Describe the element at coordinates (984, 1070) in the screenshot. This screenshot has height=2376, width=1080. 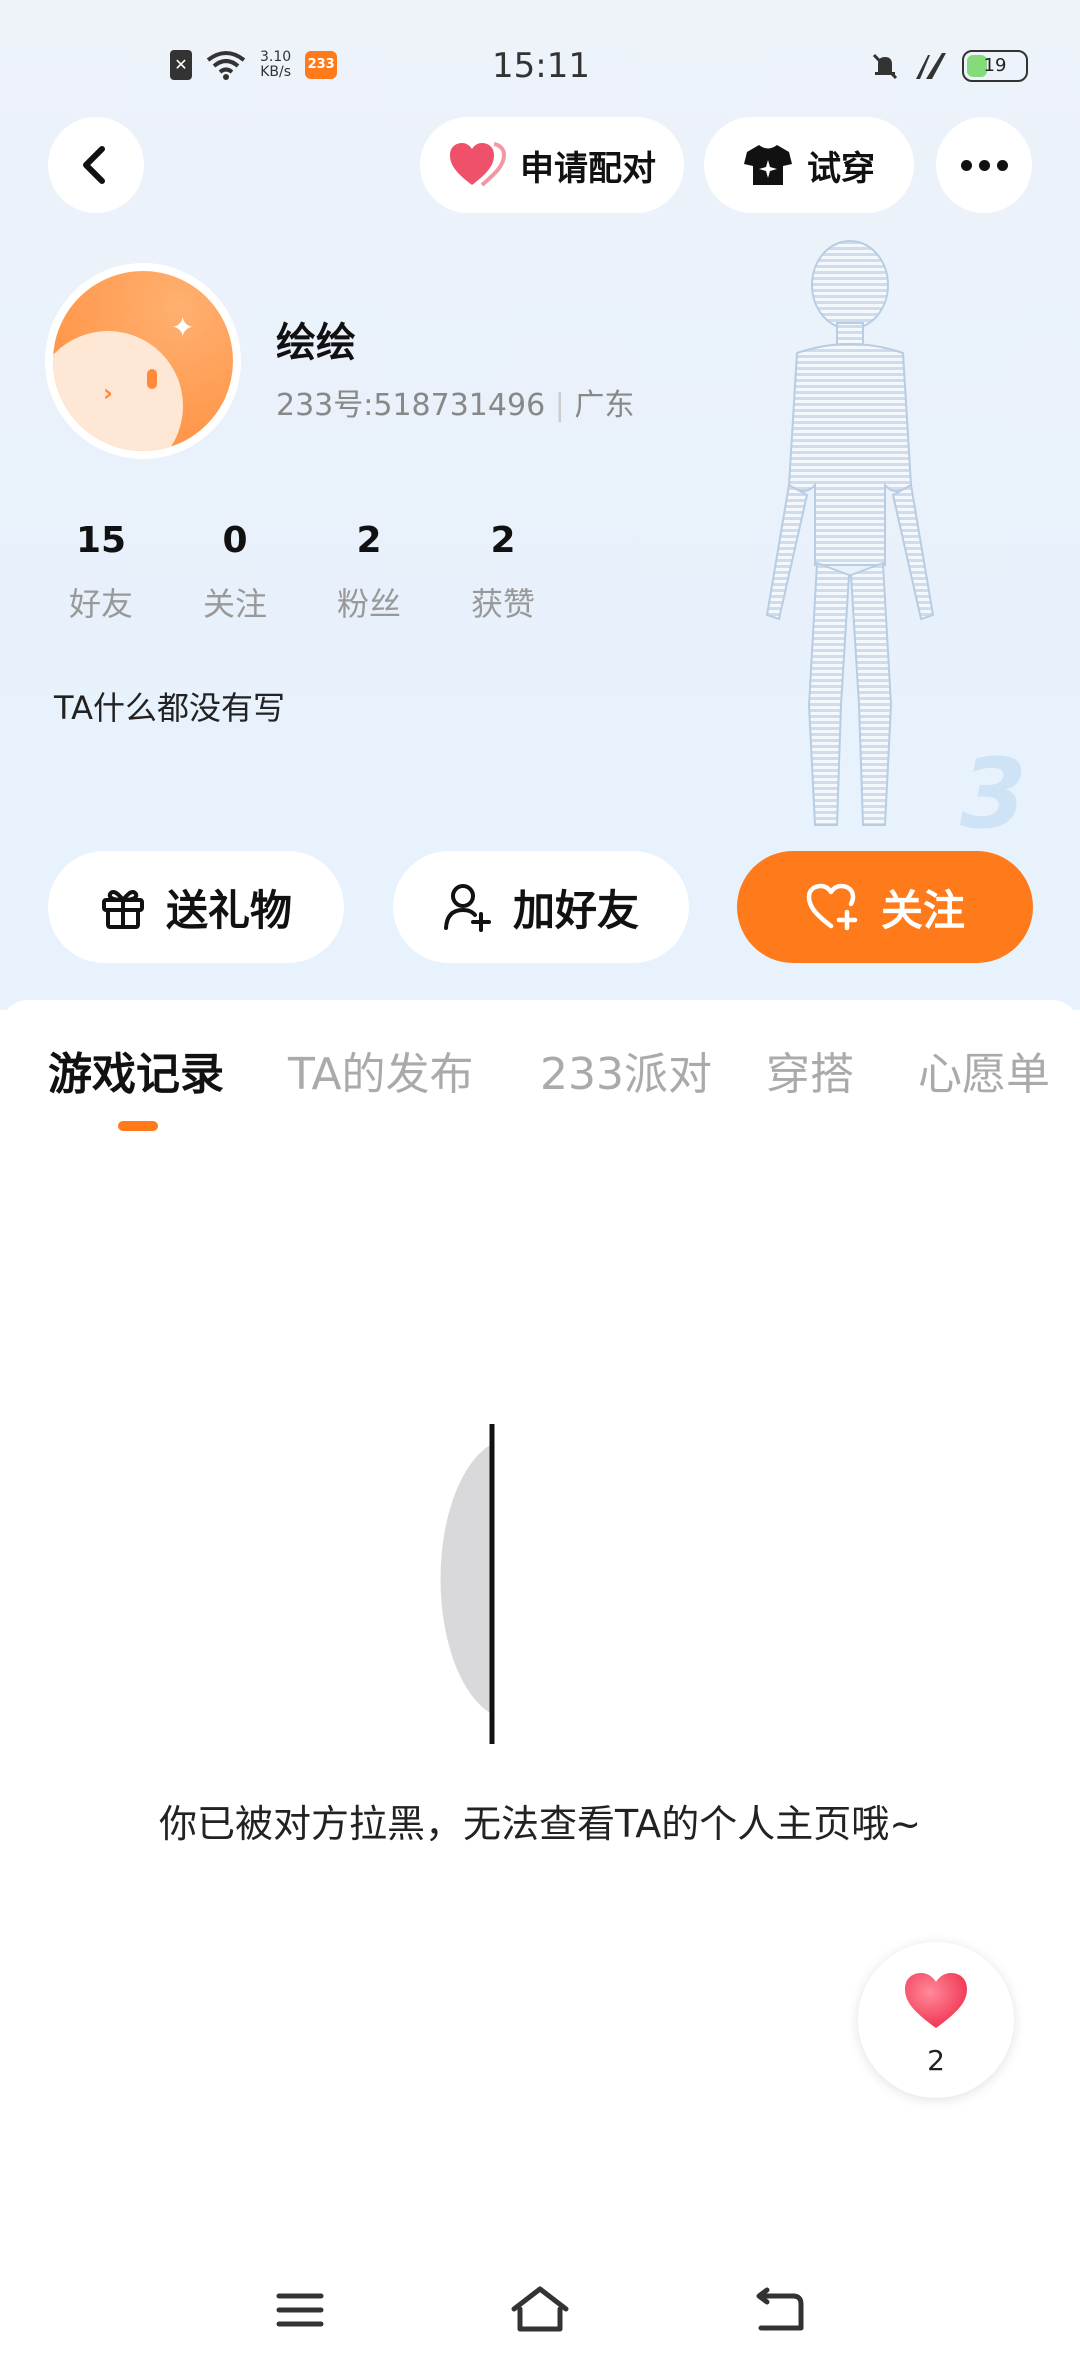
I see `tab-wishlist: 心愿单` at that location.